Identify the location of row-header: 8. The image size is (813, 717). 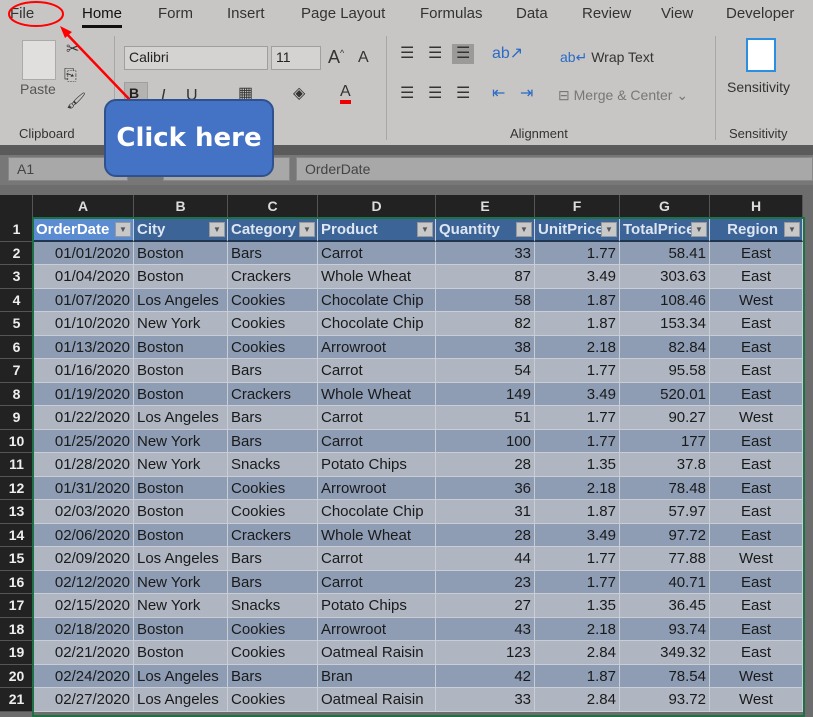
(16, 394).